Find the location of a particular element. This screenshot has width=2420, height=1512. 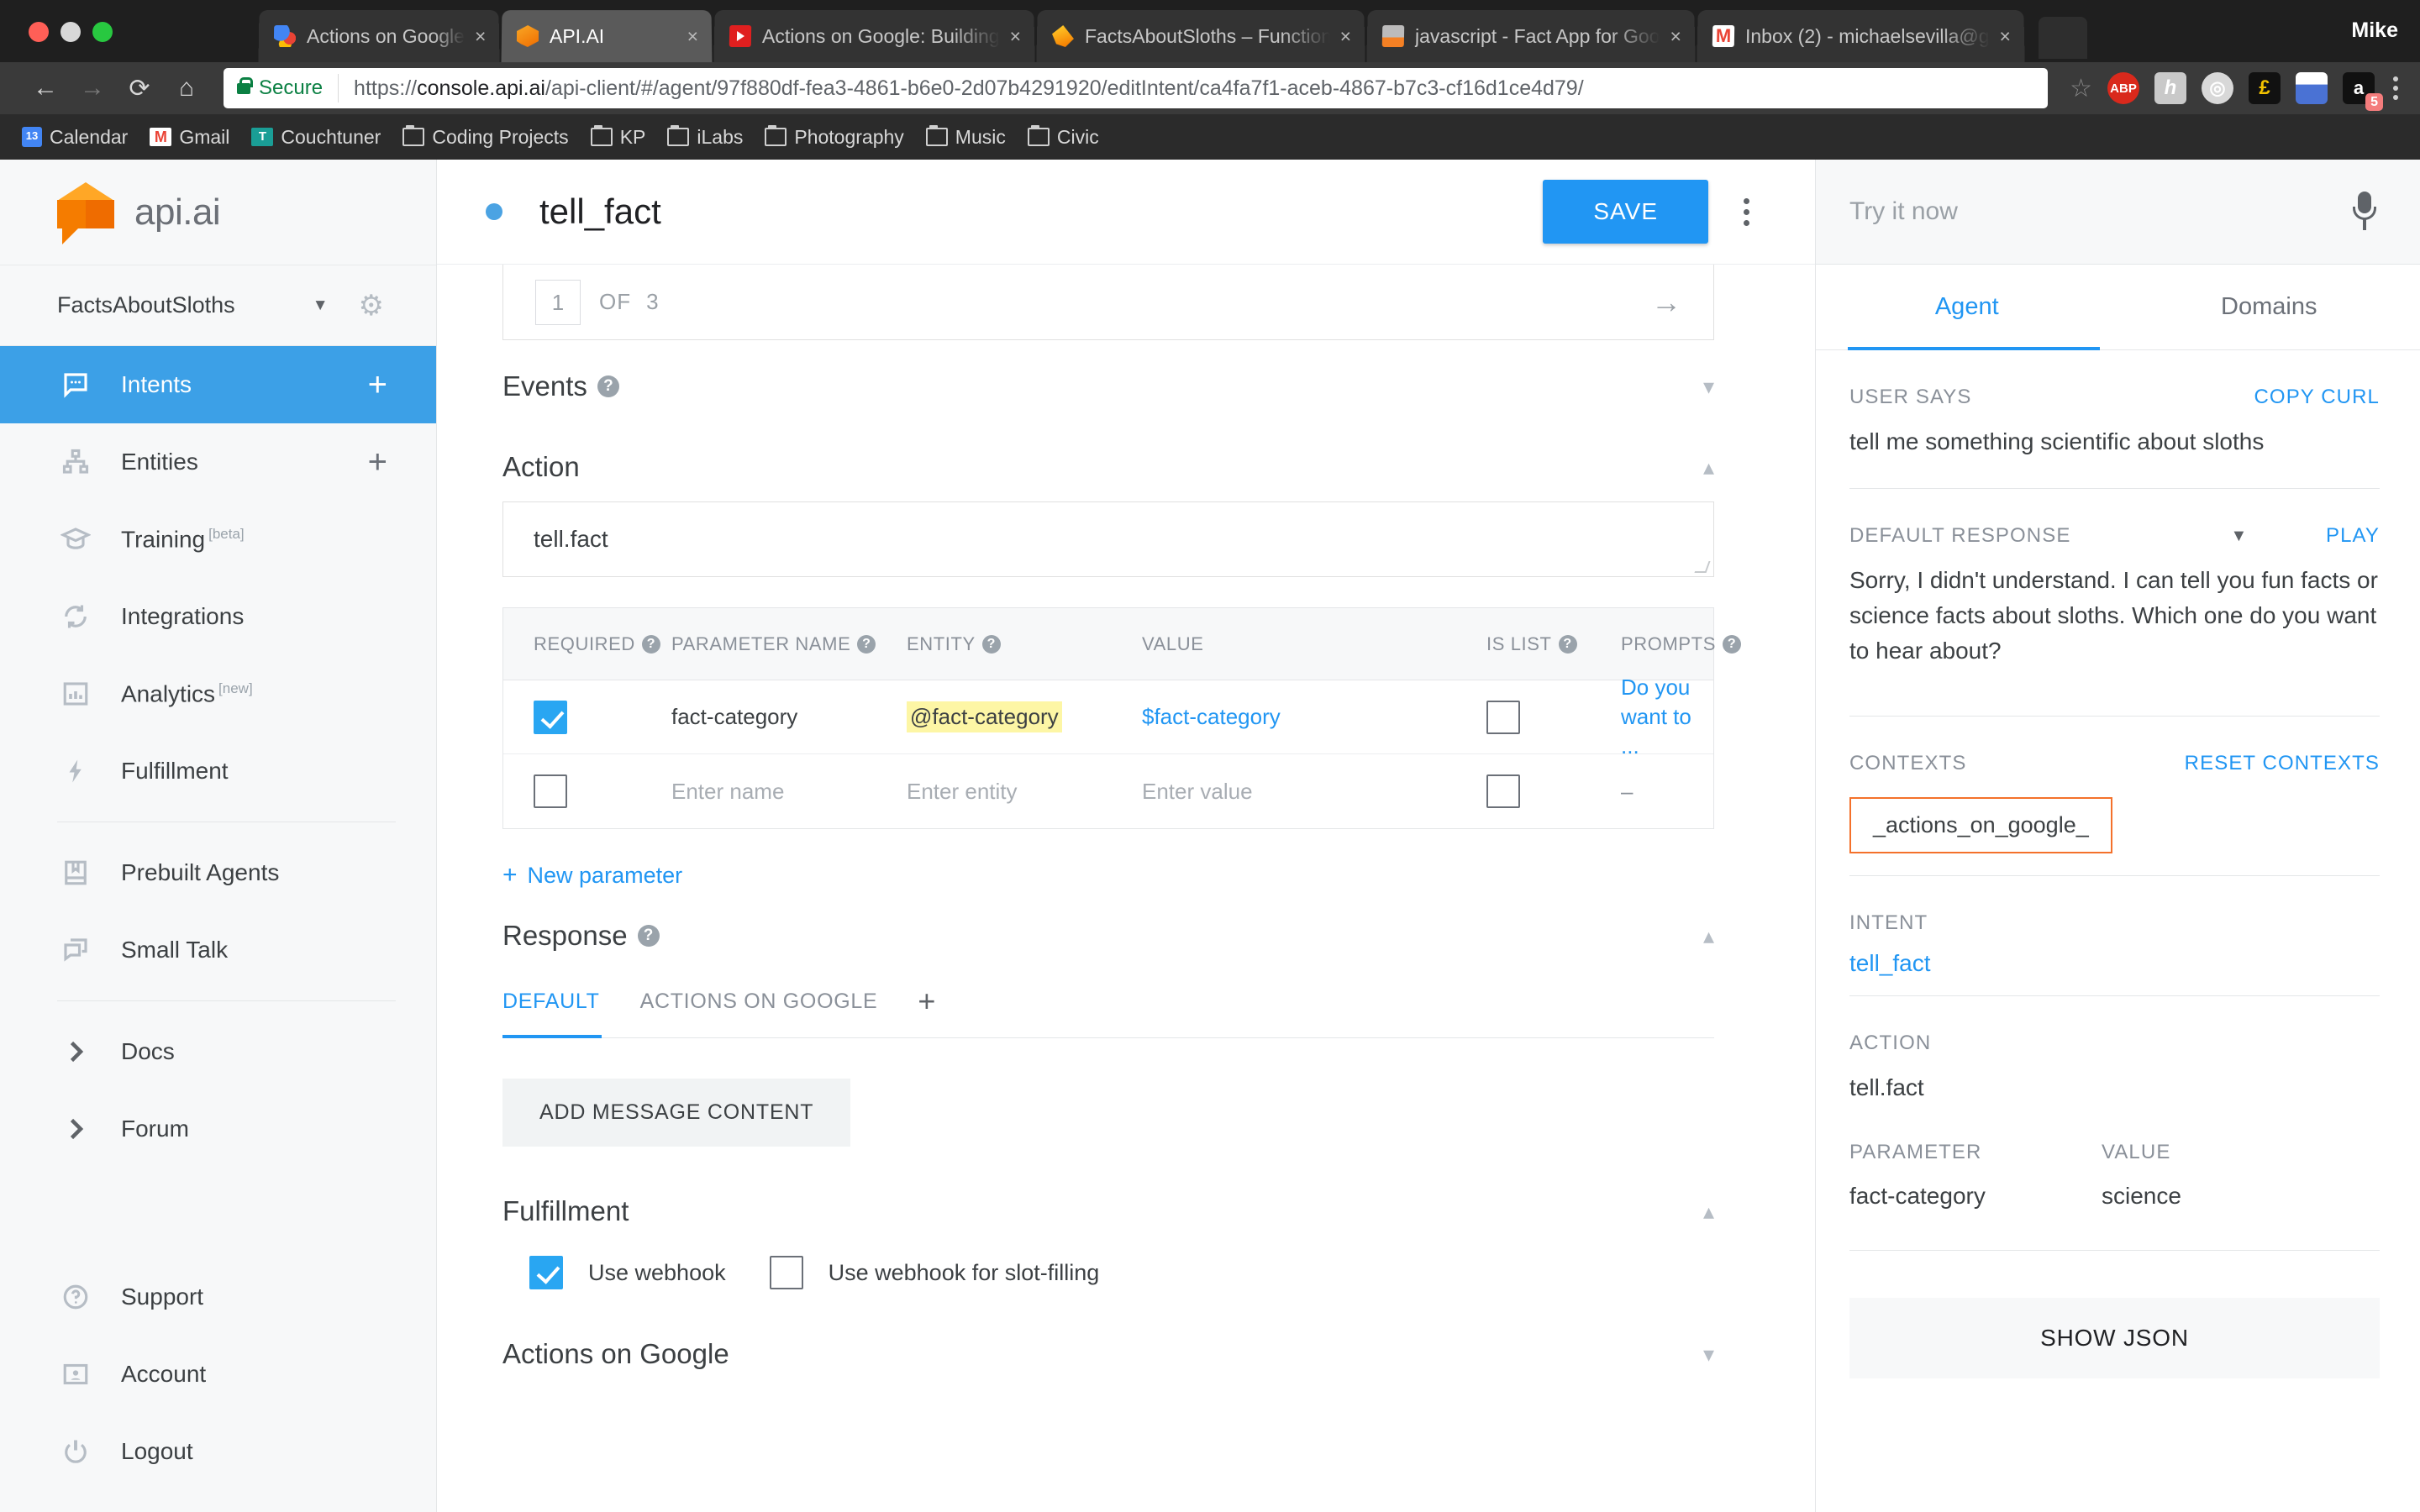

tab-default: DEFAULT is located at coordinates (551, 1002).